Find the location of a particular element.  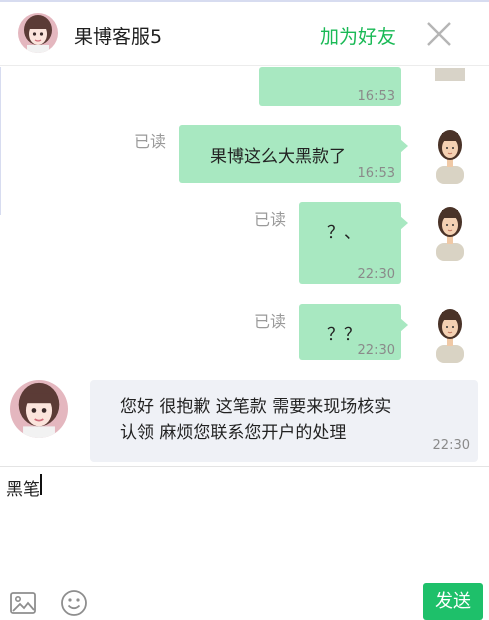

outgoing-message: ？？ 22:30 is located at coordinates (353, 332).